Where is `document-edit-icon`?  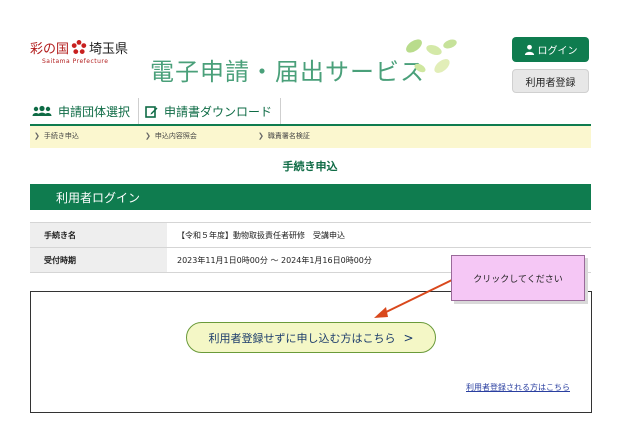
document-edit-icon is located at coordinates (151, 111).